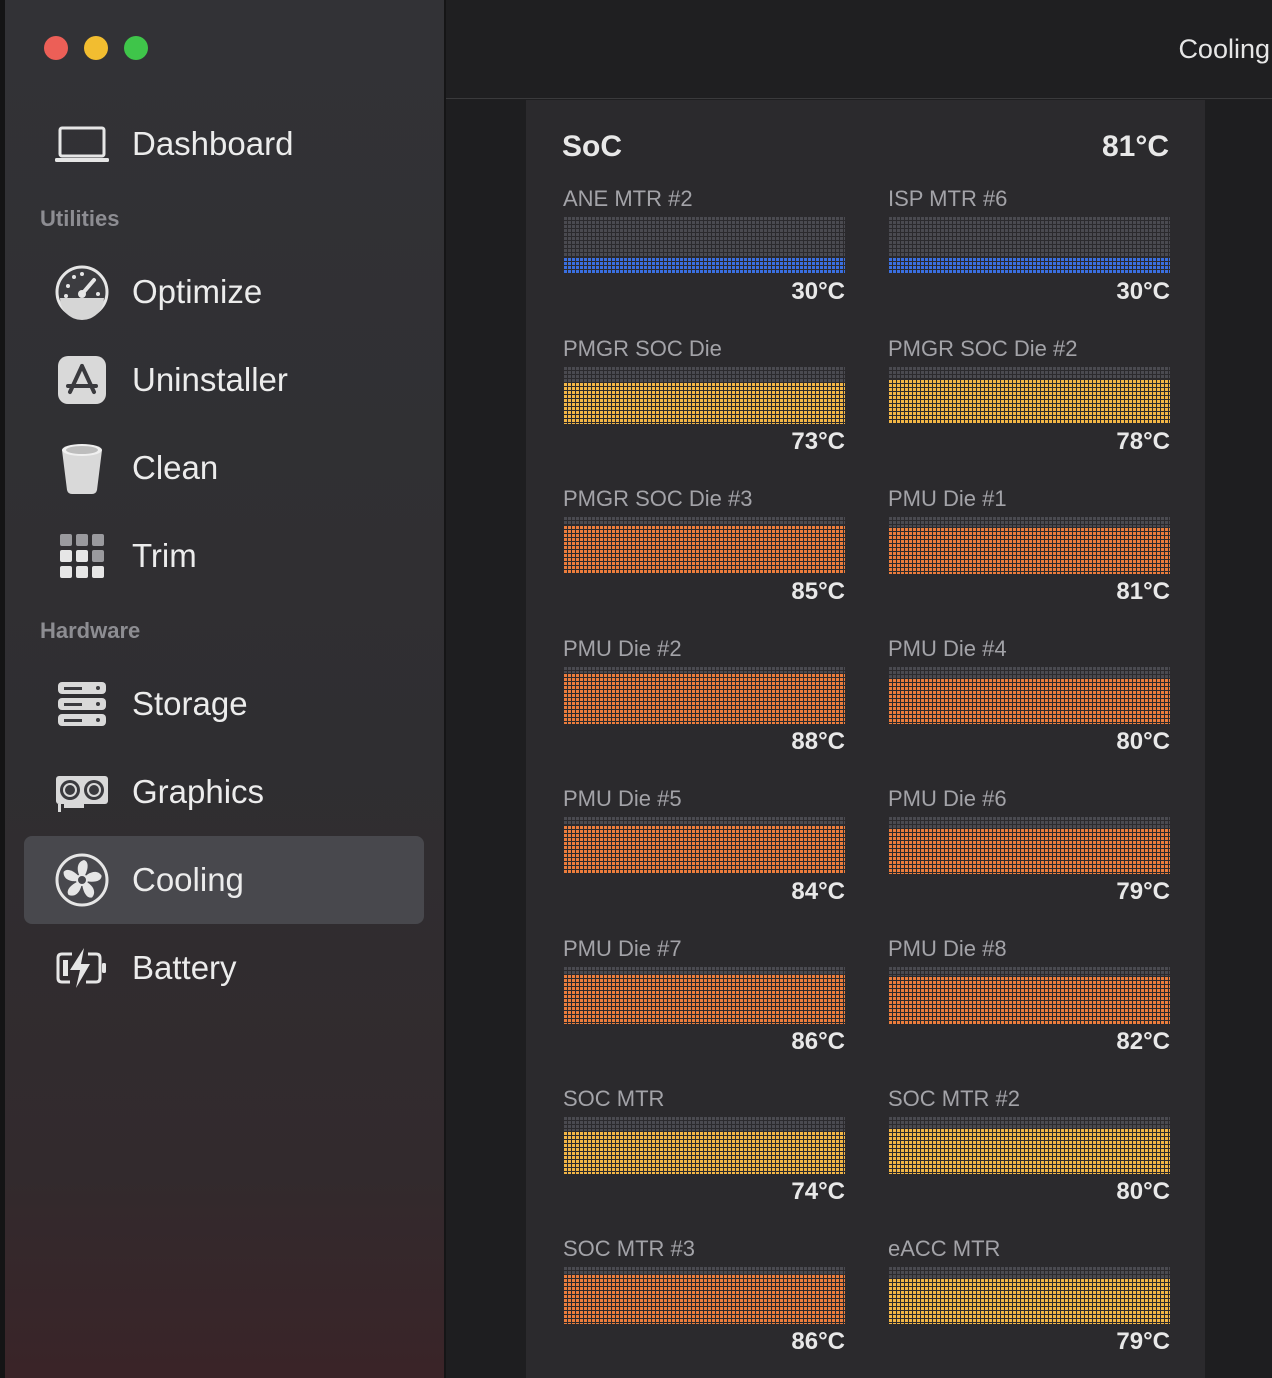 Image resolution: width=1272 pixels, height=1378 pixels. I want to click on sensor-tile: PMU Die #2 88°C, so click(704, 701).